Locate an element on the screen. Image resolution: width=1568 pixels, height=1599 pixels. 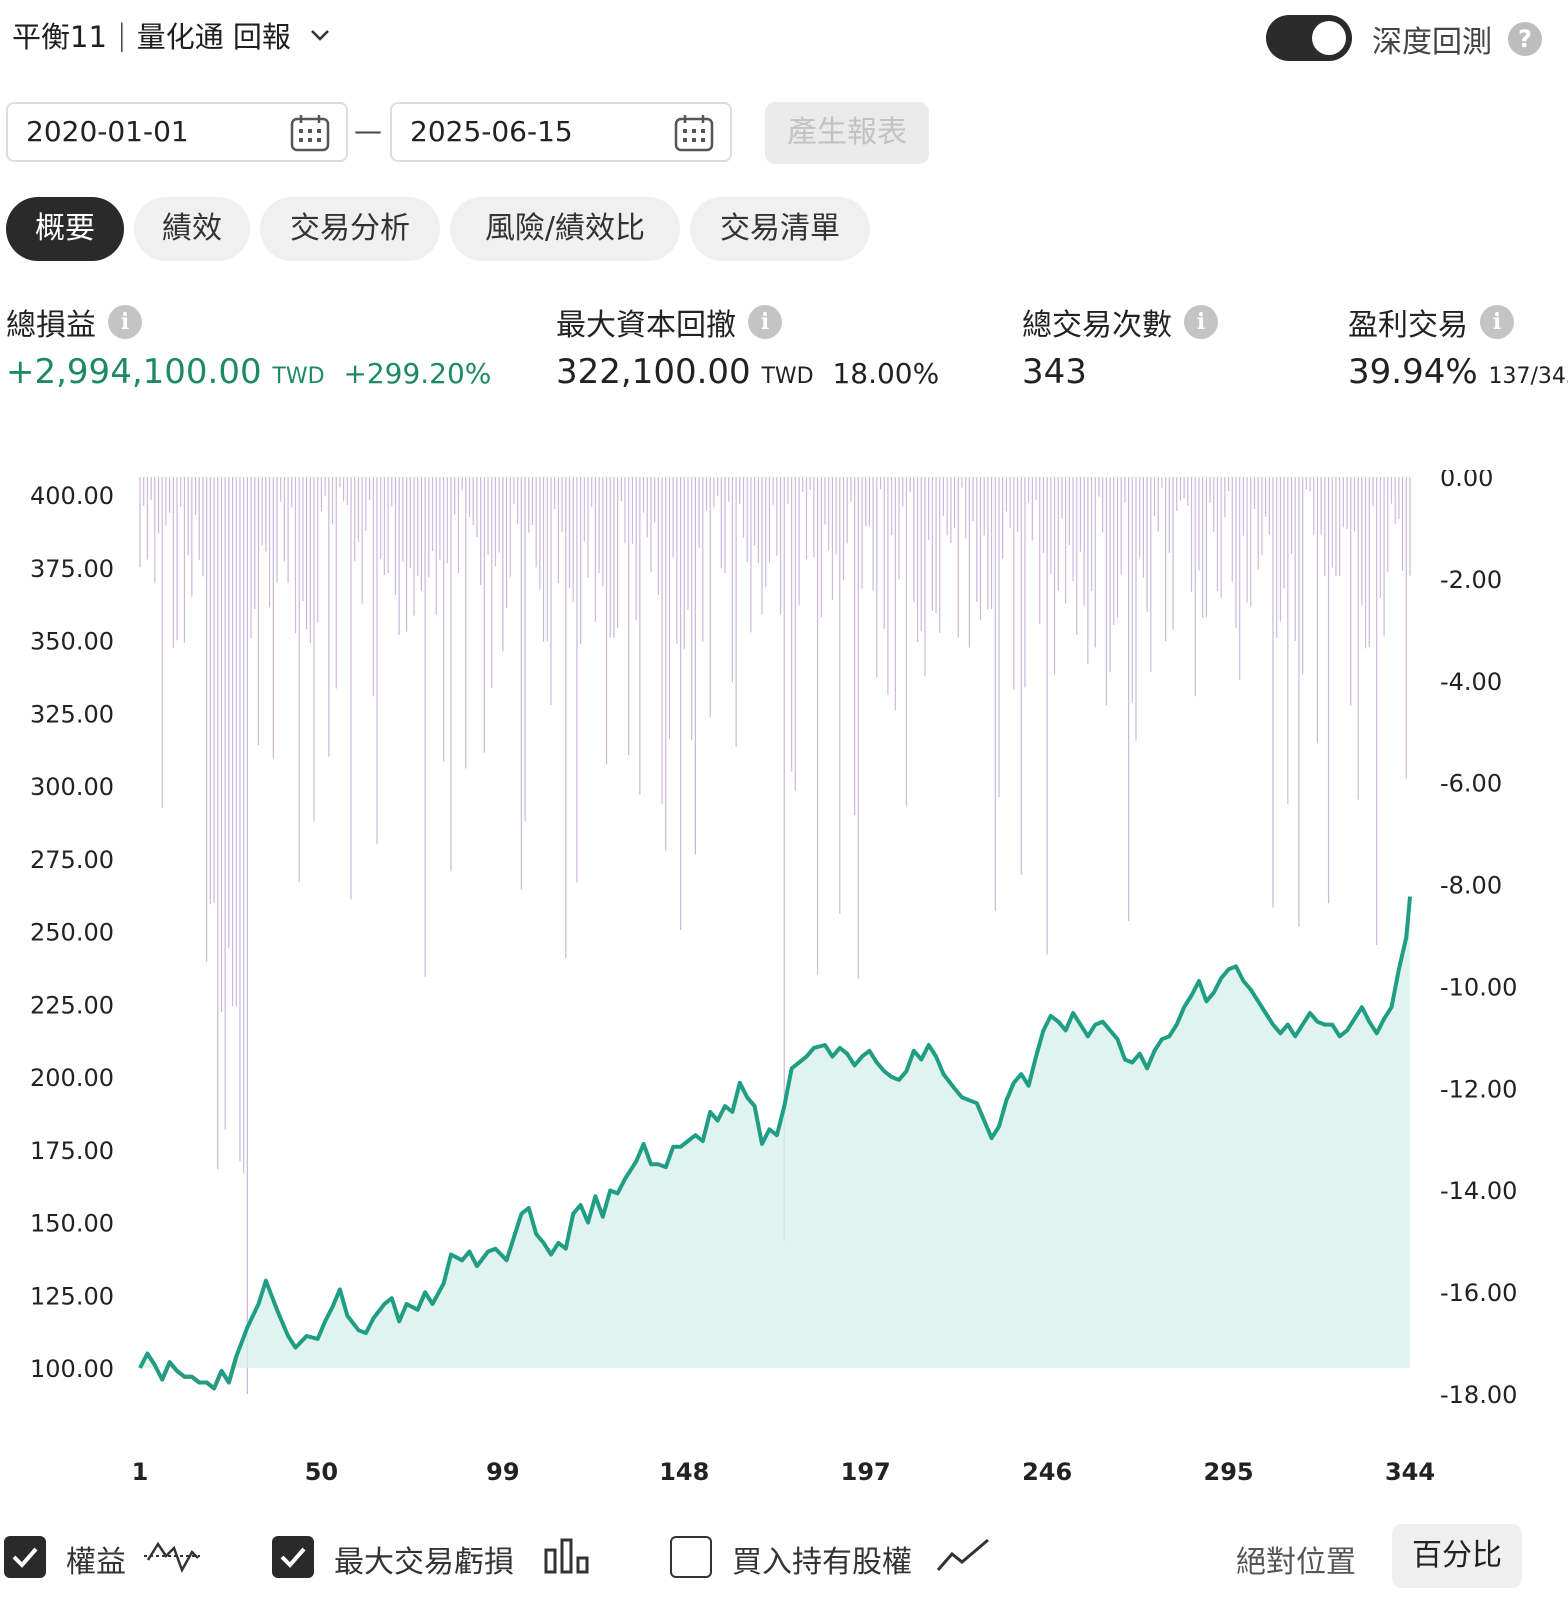
strategy-title: 平衡11 | 量化通 回報 is located at coordinates (171, 35).